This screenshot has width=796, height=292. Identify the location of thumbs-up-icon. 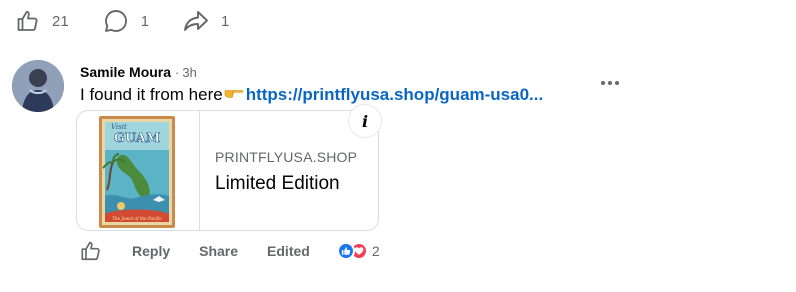
(27, 20).